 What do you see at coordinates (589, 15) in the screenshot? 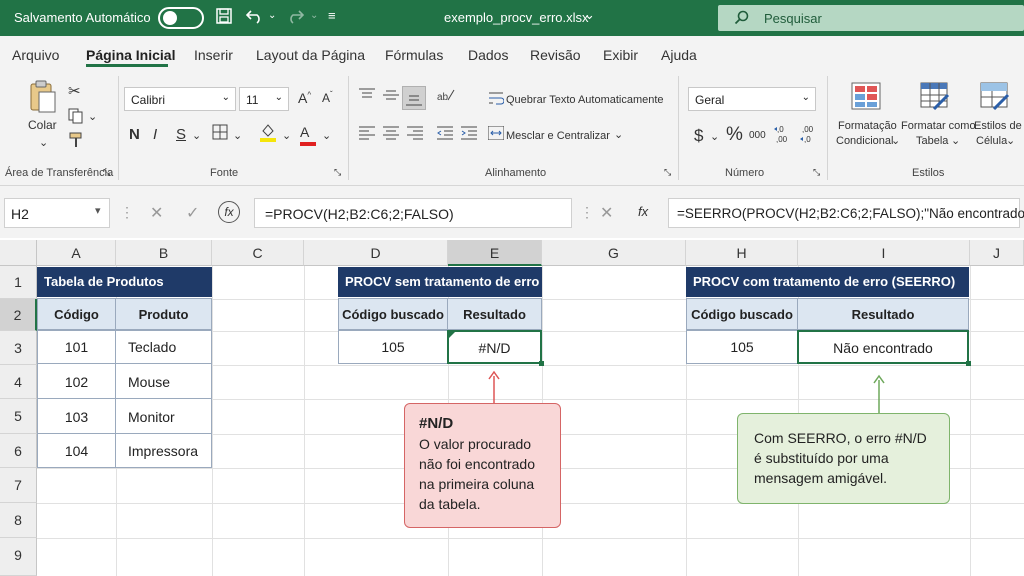
I see `file-name-chevron-icon: ⌄` at bounding box center [589, 15].